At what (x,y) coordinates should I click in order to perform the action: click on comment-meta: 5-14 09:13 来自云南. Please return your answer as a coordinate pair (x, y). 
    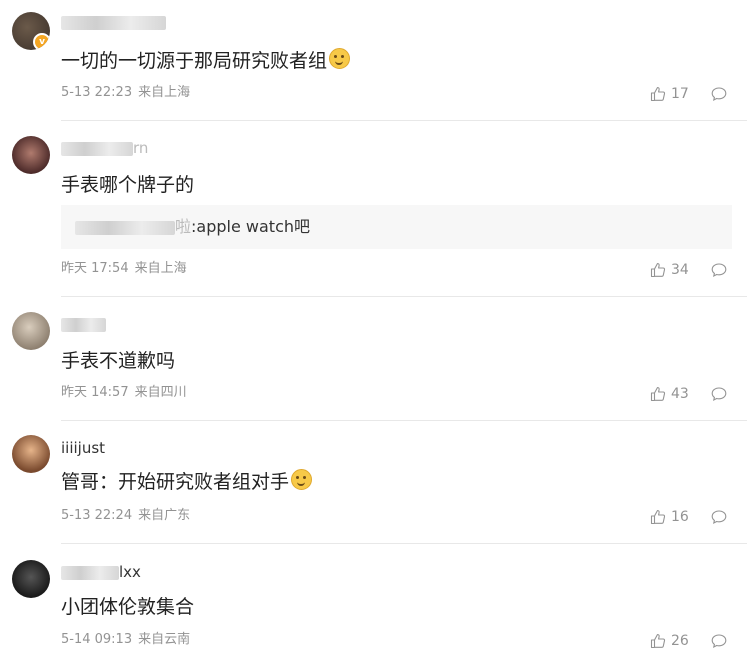
    Looking at the image, I should click on (125, 640).